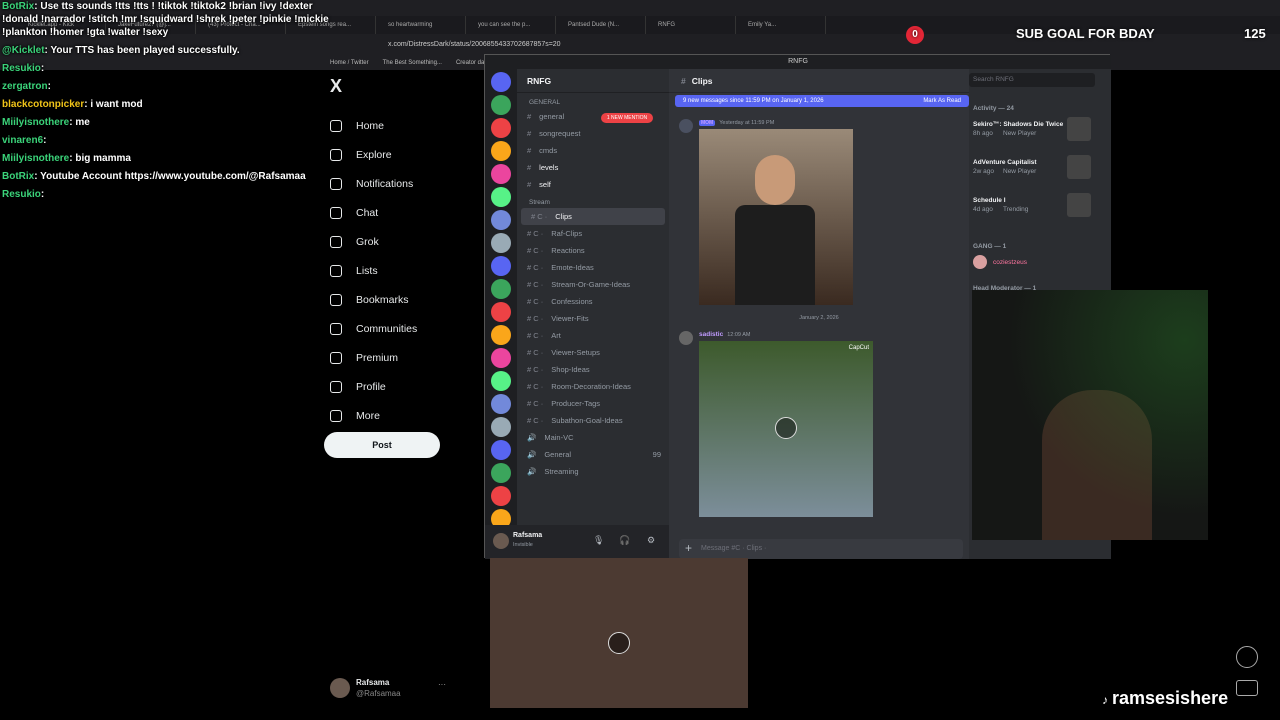  I want to click on search-input: Search RNFG, so click(1032, 80).